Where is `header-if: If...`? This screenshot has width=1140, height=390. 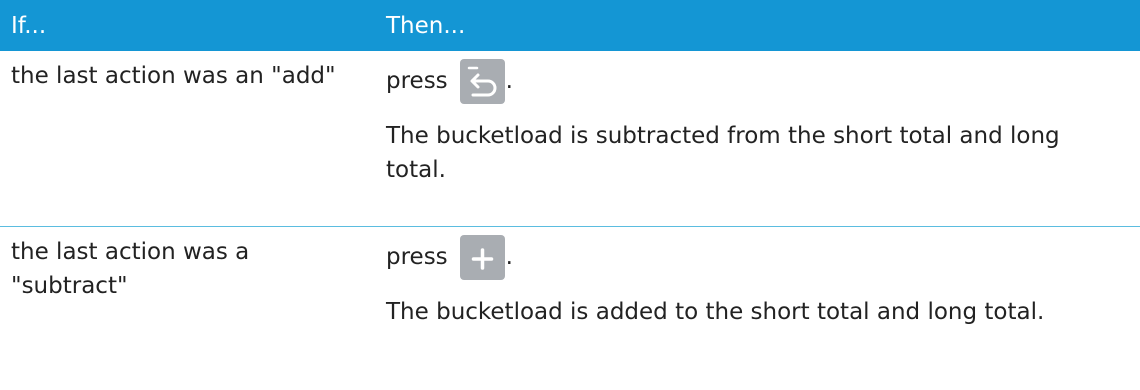 header-if: If... is located at coordinates (29, 25).